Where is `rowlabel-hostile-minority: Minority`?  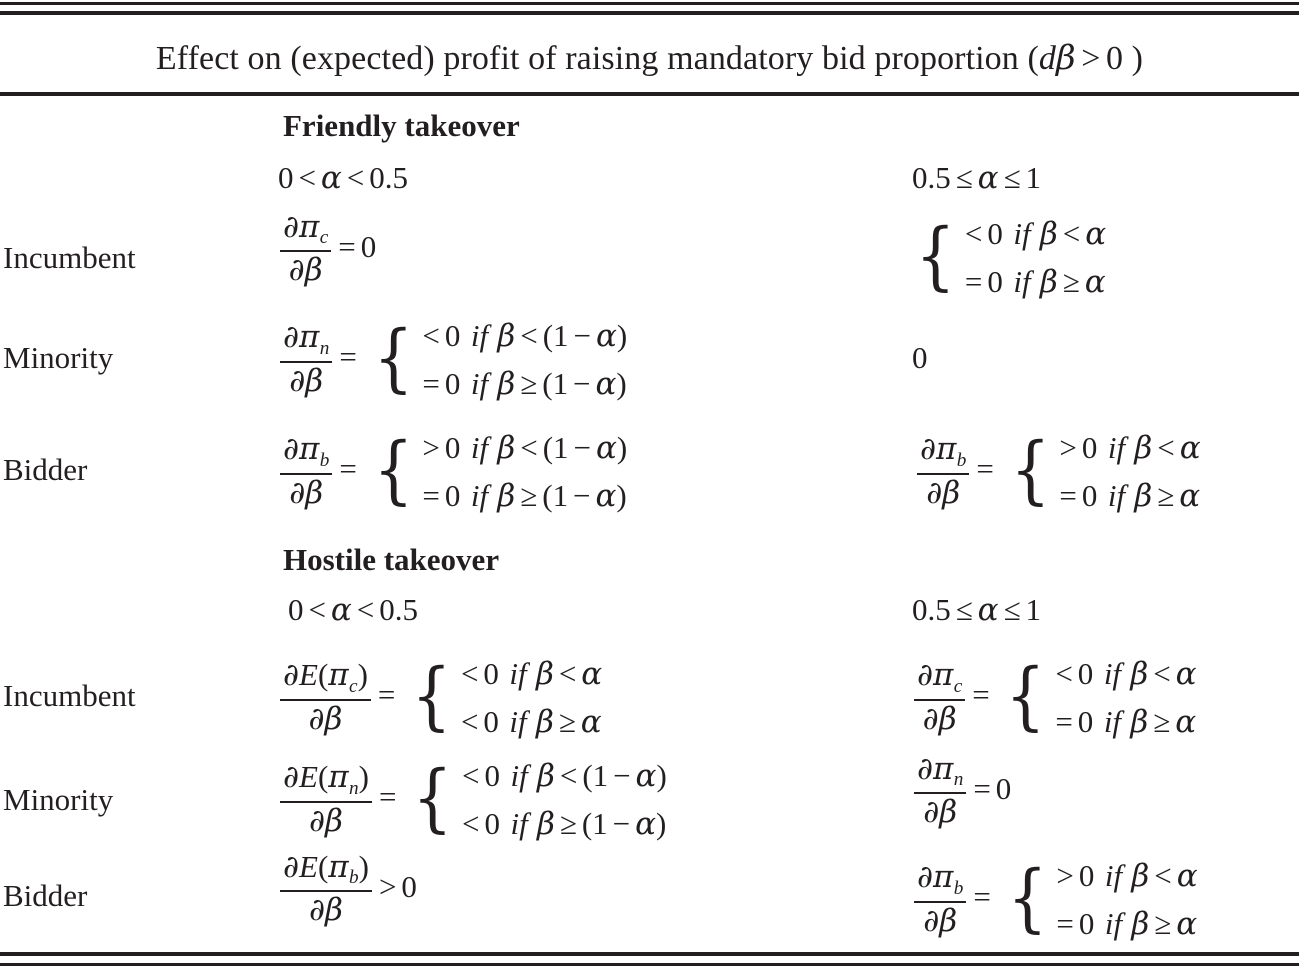
rowlabel-hostile-minority: Minority is located at coordinates (58, 799).